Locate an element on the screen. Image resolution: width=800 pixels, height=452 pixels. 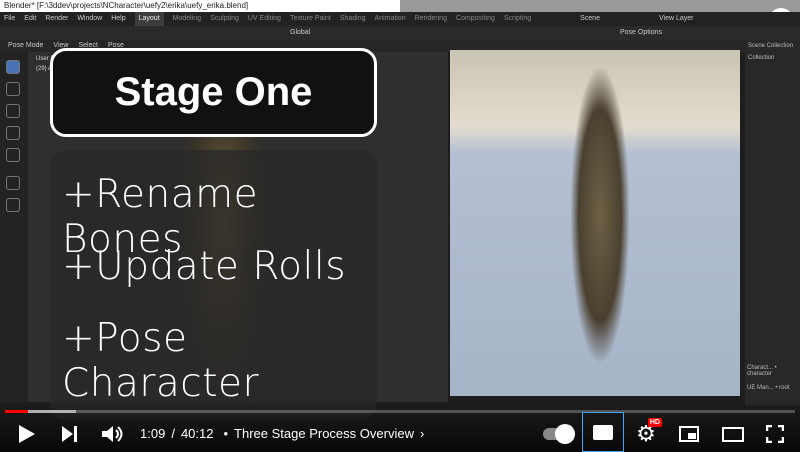
hd-badge: HD is located at coordinates (654, 422).